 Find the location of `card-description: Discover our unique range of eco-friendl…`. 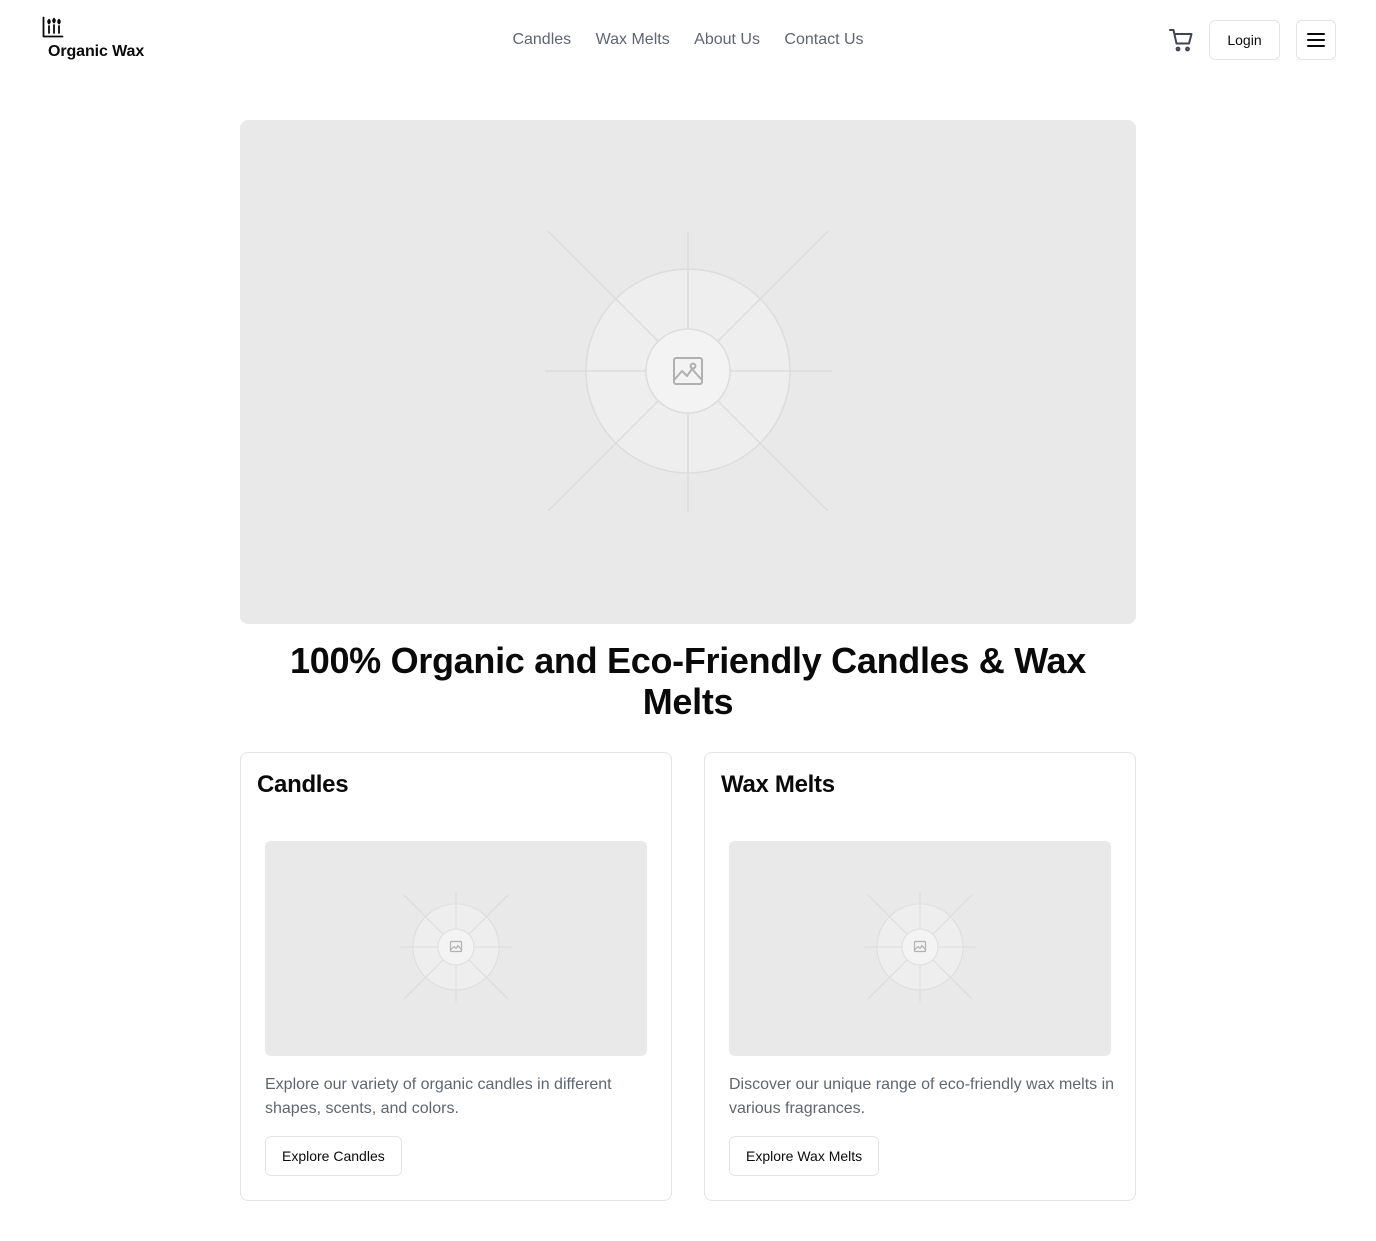

card-description: Discover our unique range of eco-friendl… is located at coordinates (922, 1096).